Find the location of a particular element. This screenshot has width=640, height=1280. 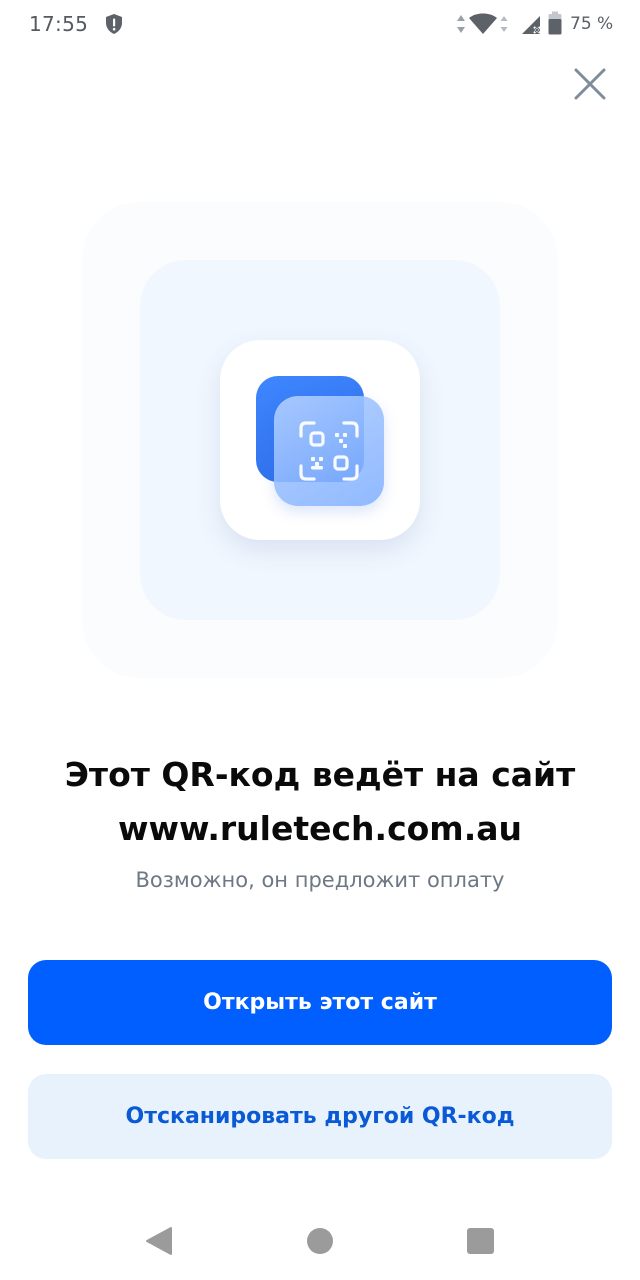

back-icon is located at coordinates (159, 1241).